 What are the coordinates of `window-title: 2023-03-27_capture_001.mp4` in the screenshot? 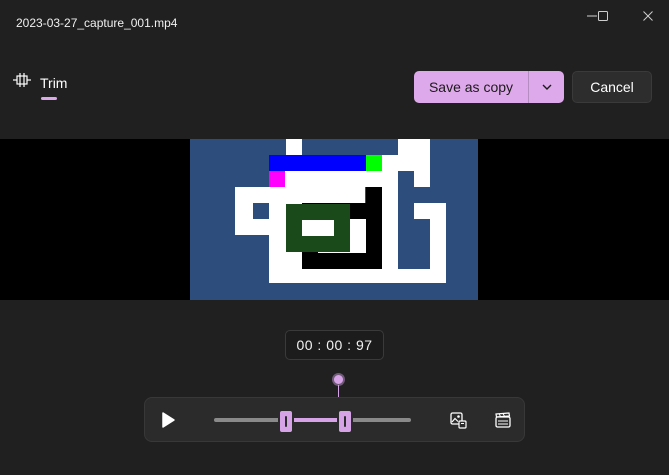 It's located at (97, 23).